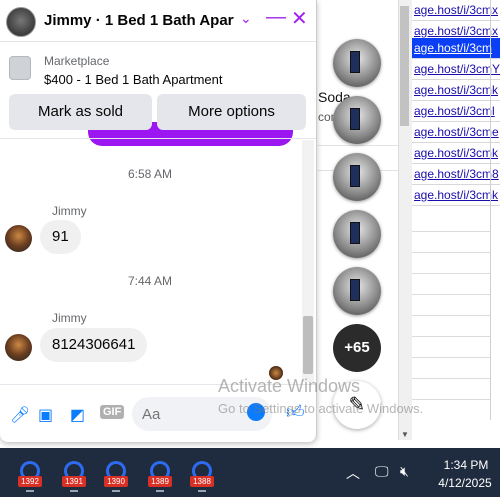 The height and width of the screenshot is (497, 500). I want to click on sheet-link-cell: age.host/i/3cmY, so click(456, 69).